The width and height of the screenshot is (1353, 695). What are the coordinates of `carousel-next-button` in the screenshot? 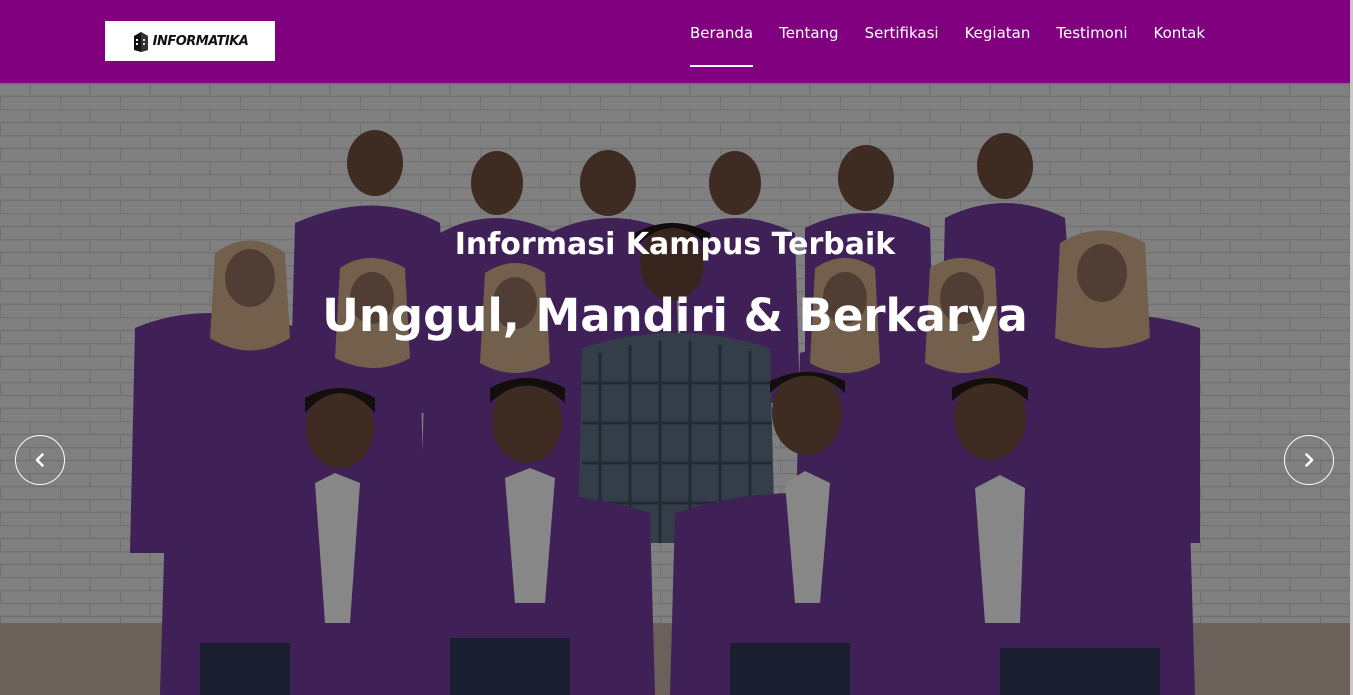 It's located at (1309, 460).